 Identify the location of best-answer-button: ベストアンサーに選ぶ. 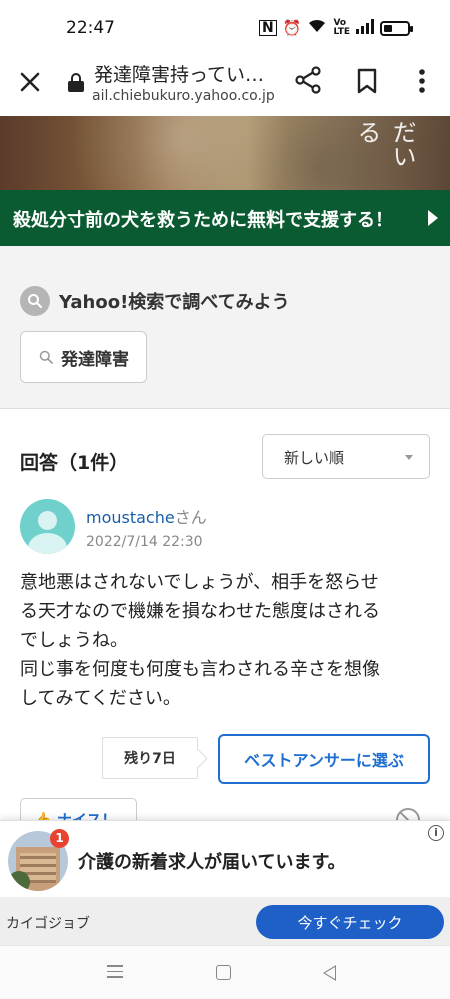
(324, 759).